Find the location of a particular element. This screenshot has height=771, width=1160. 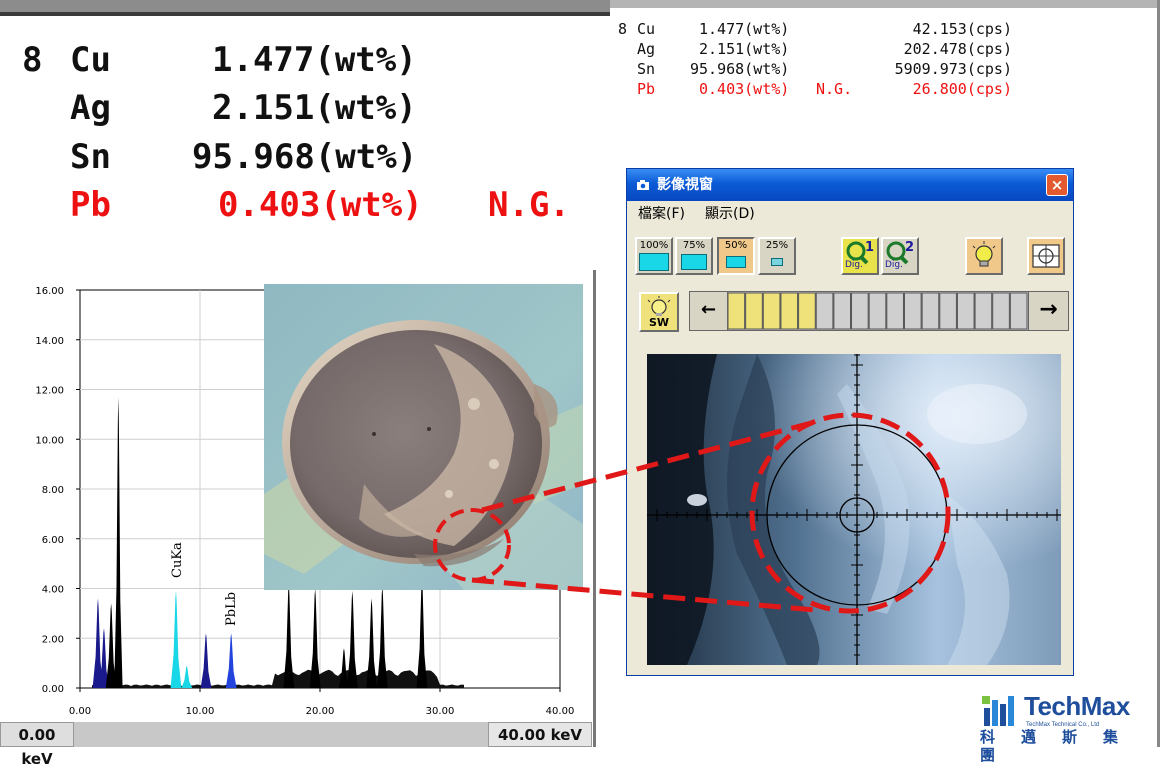

digital-zoom-2-button: 2 Dig. is located at coordinates (900, 256).